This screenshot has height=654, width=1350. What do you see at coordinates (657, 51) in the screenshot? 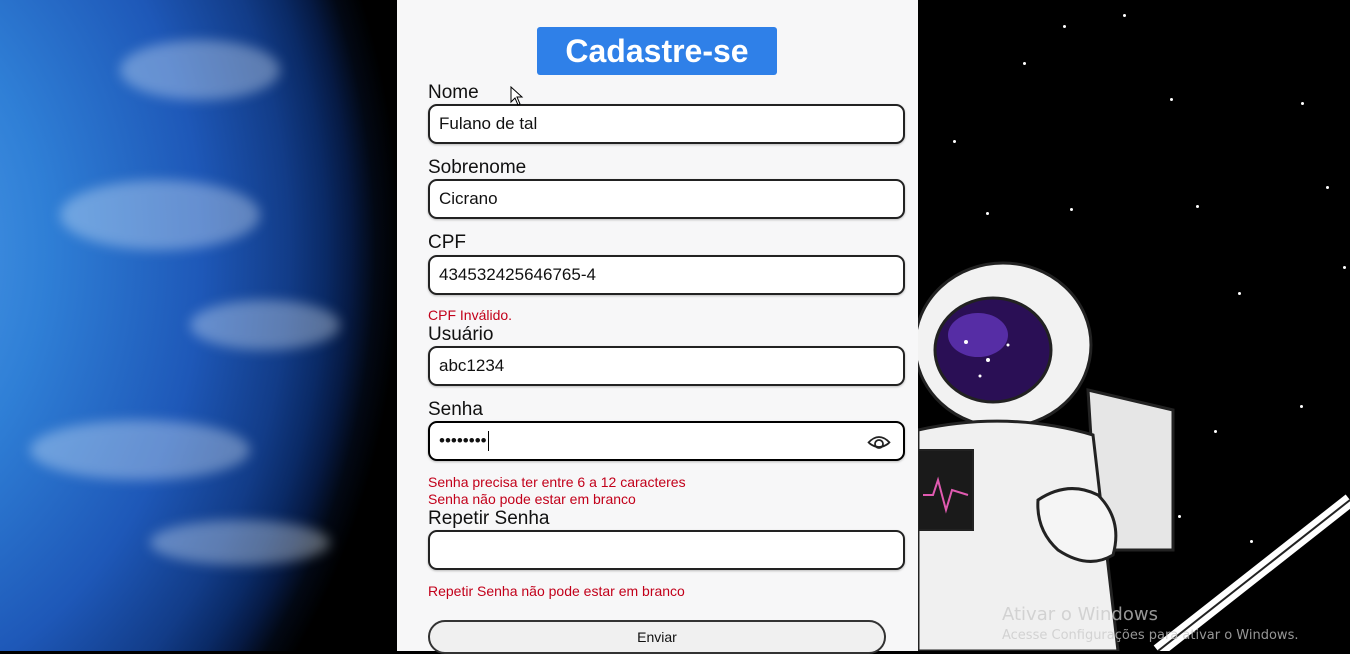
I see `form-title: Cadastre-se` at bounding box center [657, 51].